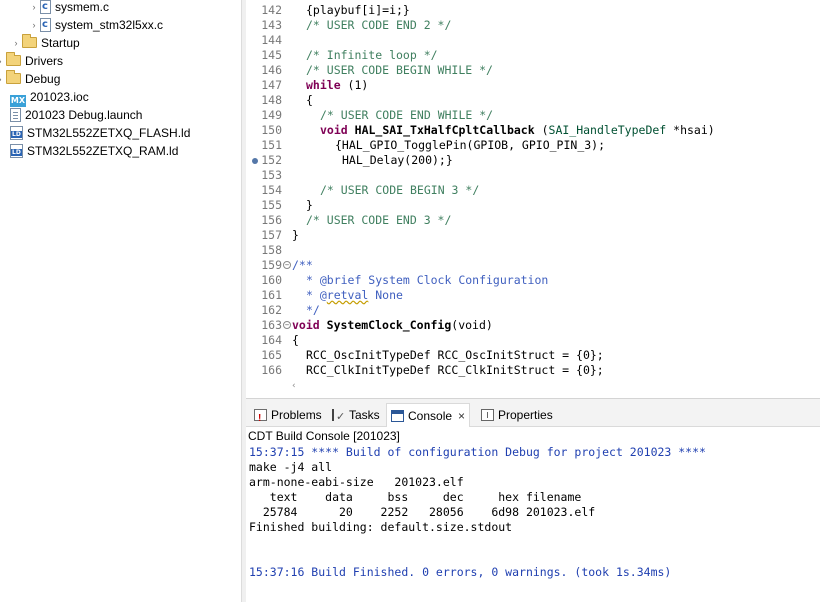 The image size is (820, 602). What do you see at coordinates (338, 417) in the screenshot?
I see `tasks-icon` at bounding box center [338, 417].